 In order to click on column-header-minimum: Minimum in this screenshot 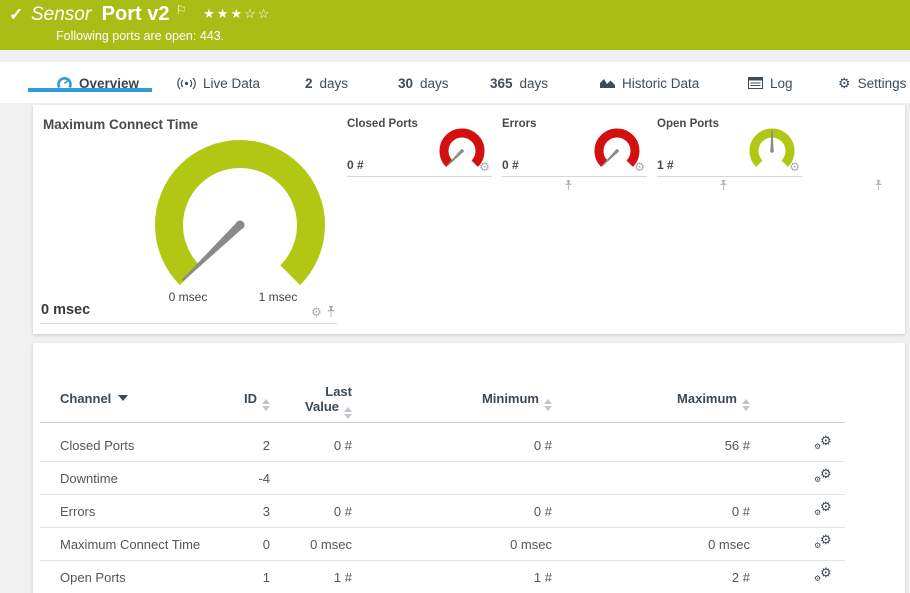, I will do `click(492, 401)`.